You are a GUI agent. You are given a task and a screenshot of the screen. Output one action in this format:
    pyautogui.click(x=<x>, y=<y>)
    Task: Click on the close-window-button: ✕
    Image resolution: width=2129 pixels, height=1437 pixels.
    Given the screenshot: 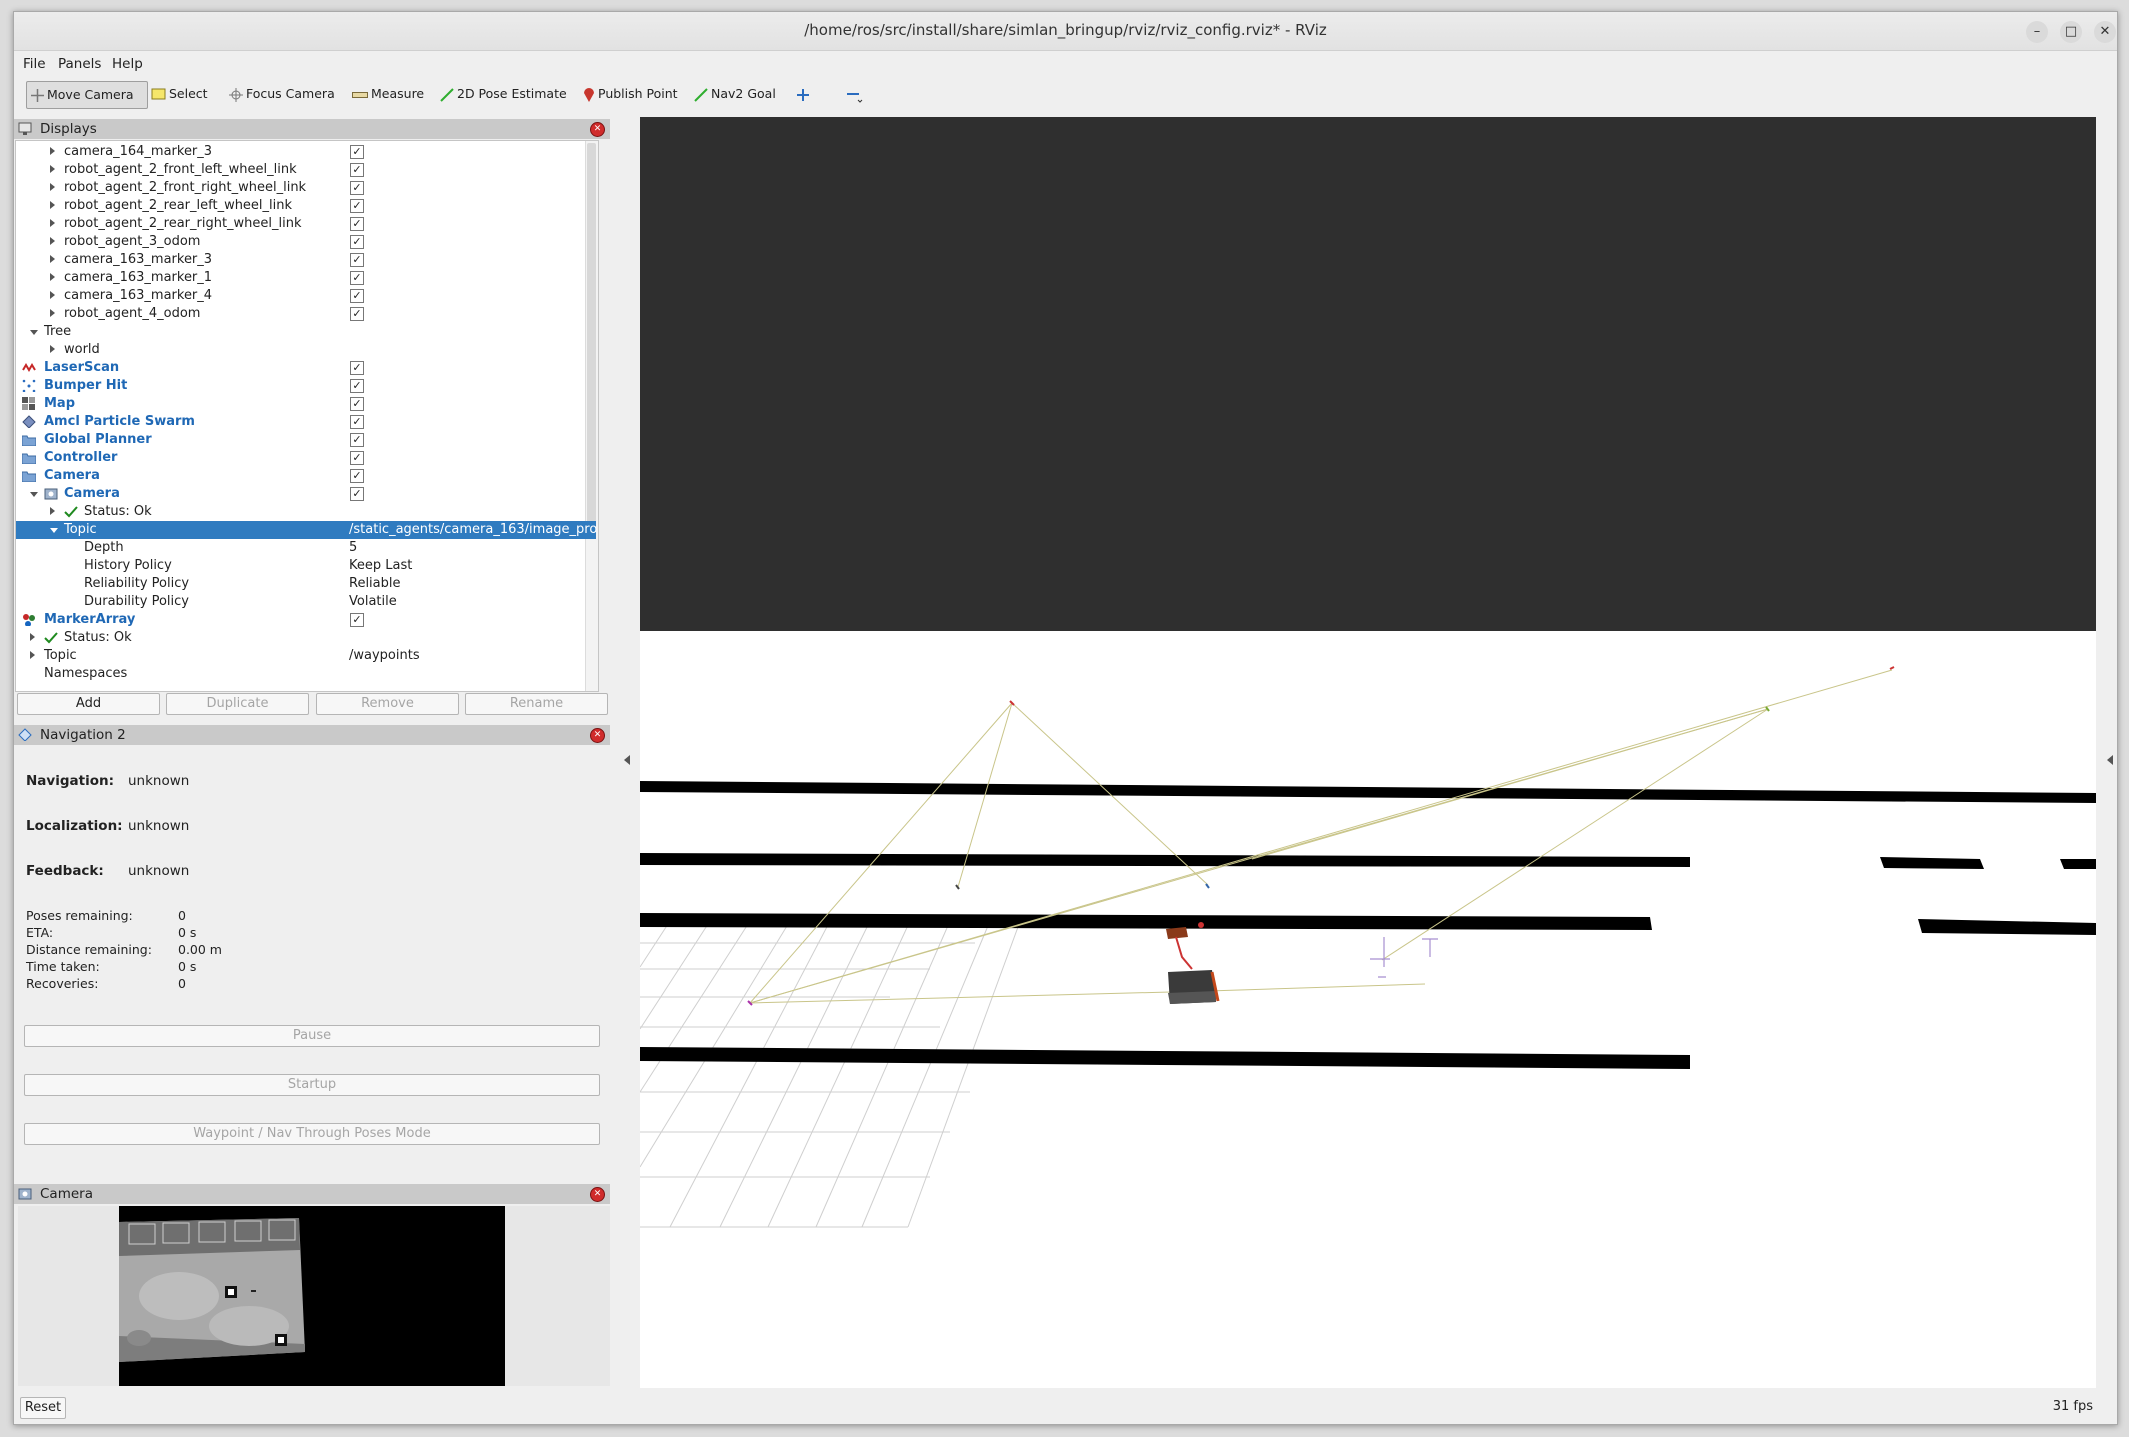 What is the action you would take?
    pyautogui.click(x=2105, y=32)
    